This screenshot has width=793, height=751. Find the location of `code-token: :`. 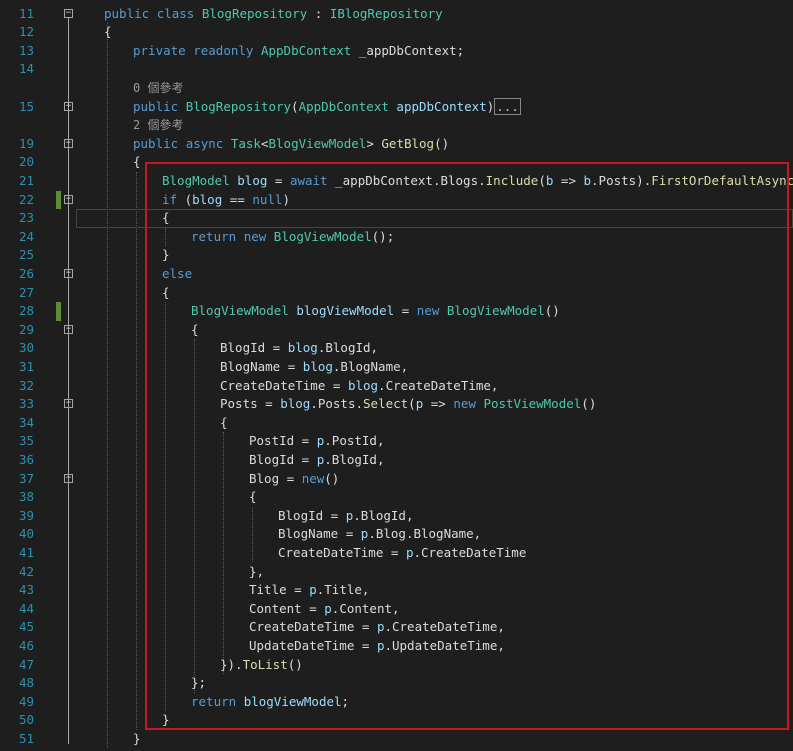

code-token: : is located at coordinates (318, 13).